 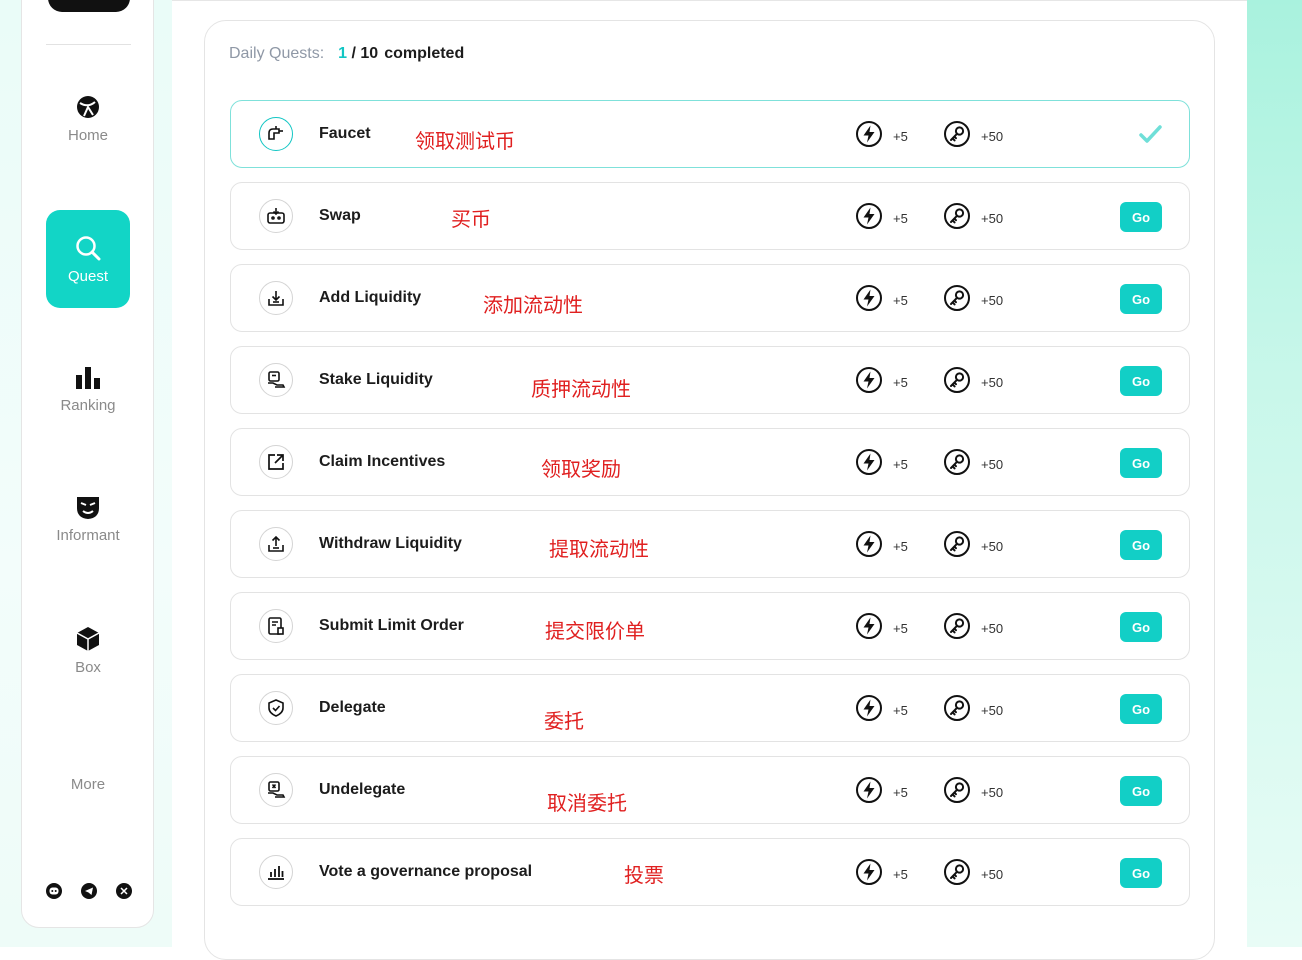 What do you see at coordinates (87, 464) in the screenshot?
I see `sidebar: Home Quest Ranking Informant Box More` at bounding box center [87, 464].